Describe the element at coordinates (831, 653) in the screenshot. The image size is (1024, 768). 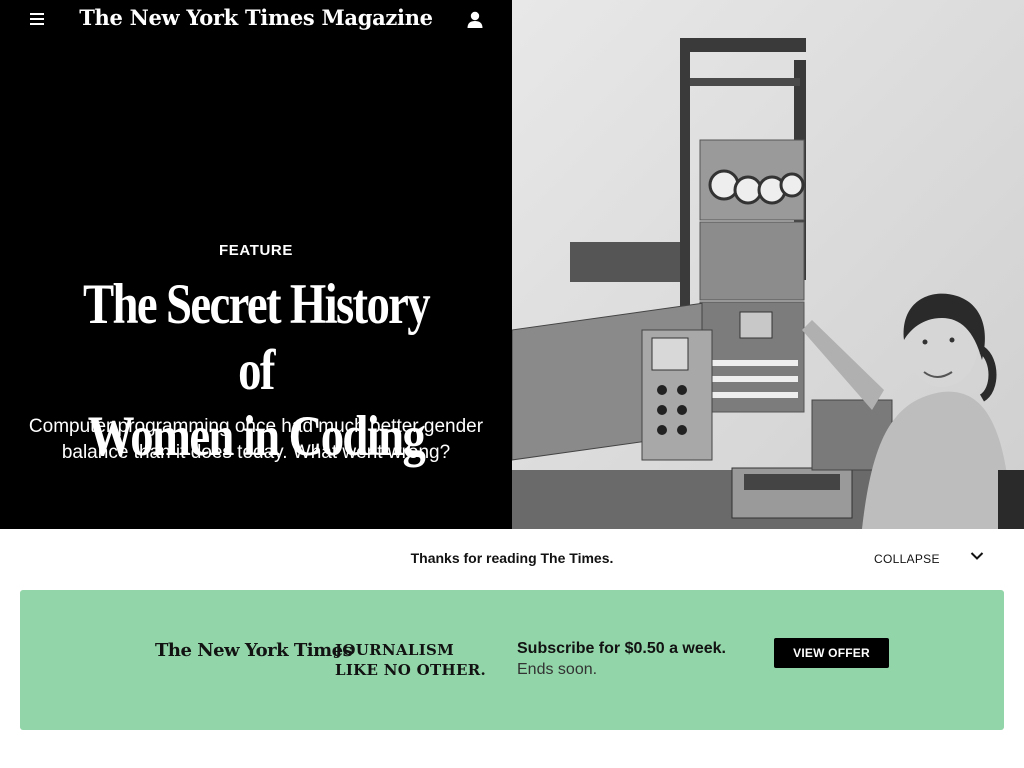
I see `view-offer-button: VIEW OFFER` at that location.